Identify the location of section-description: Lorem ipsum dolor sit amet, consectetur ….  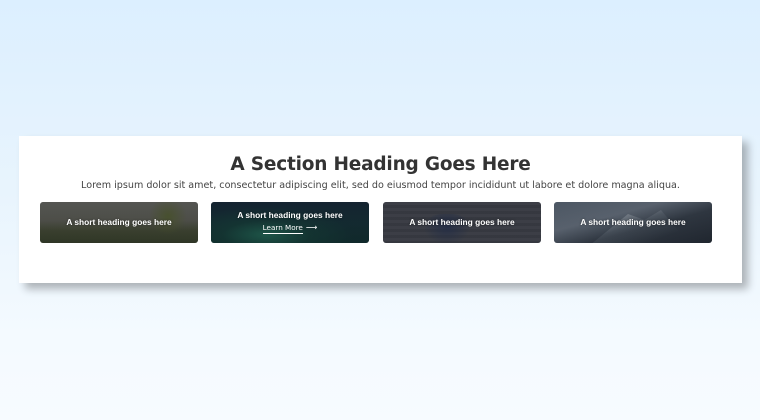
(380, 185).